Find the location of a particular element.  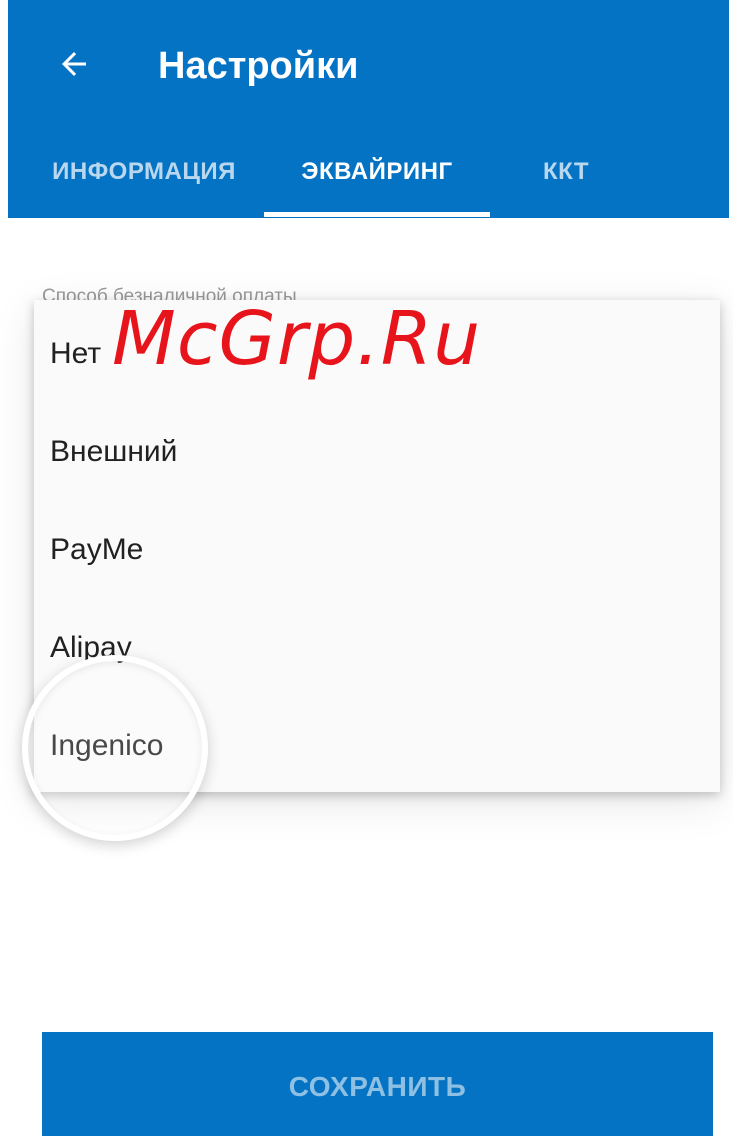

tab-bar: ИНФОРМАЦИЯ ЭКВАЙРИНГ ККТ is located at coordinates (368, 174).